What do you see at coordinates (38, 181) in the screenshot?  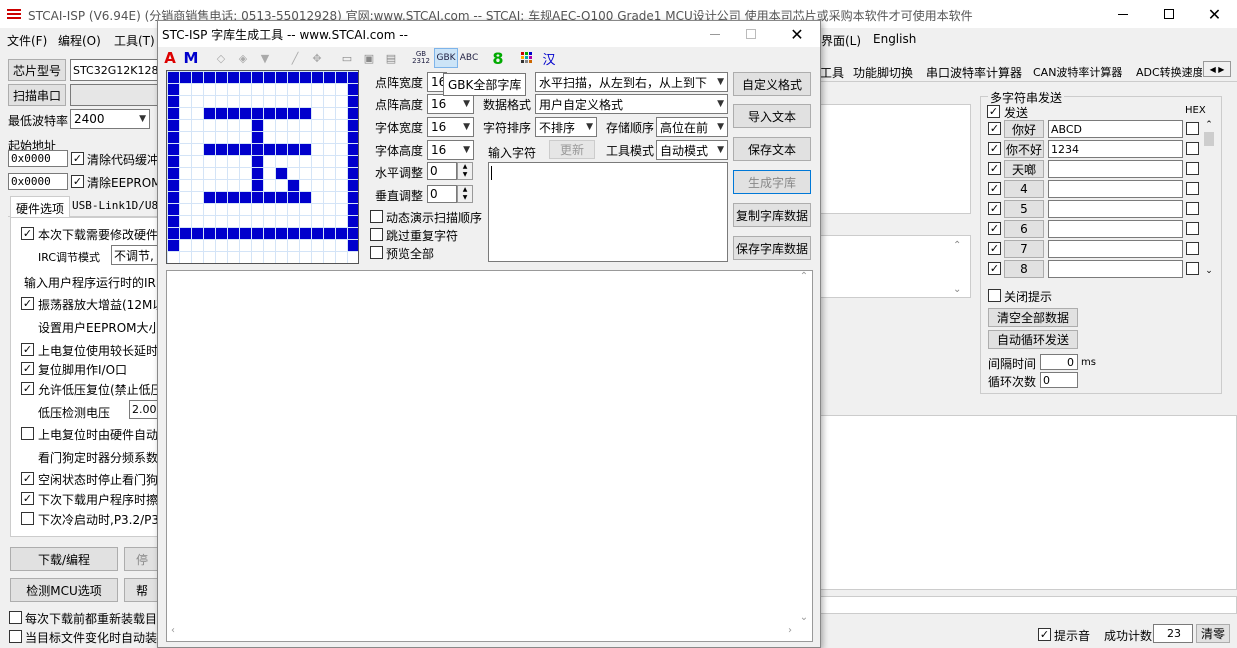 I see `addr2-input: 0x0000` at bounding box center [38, 181].